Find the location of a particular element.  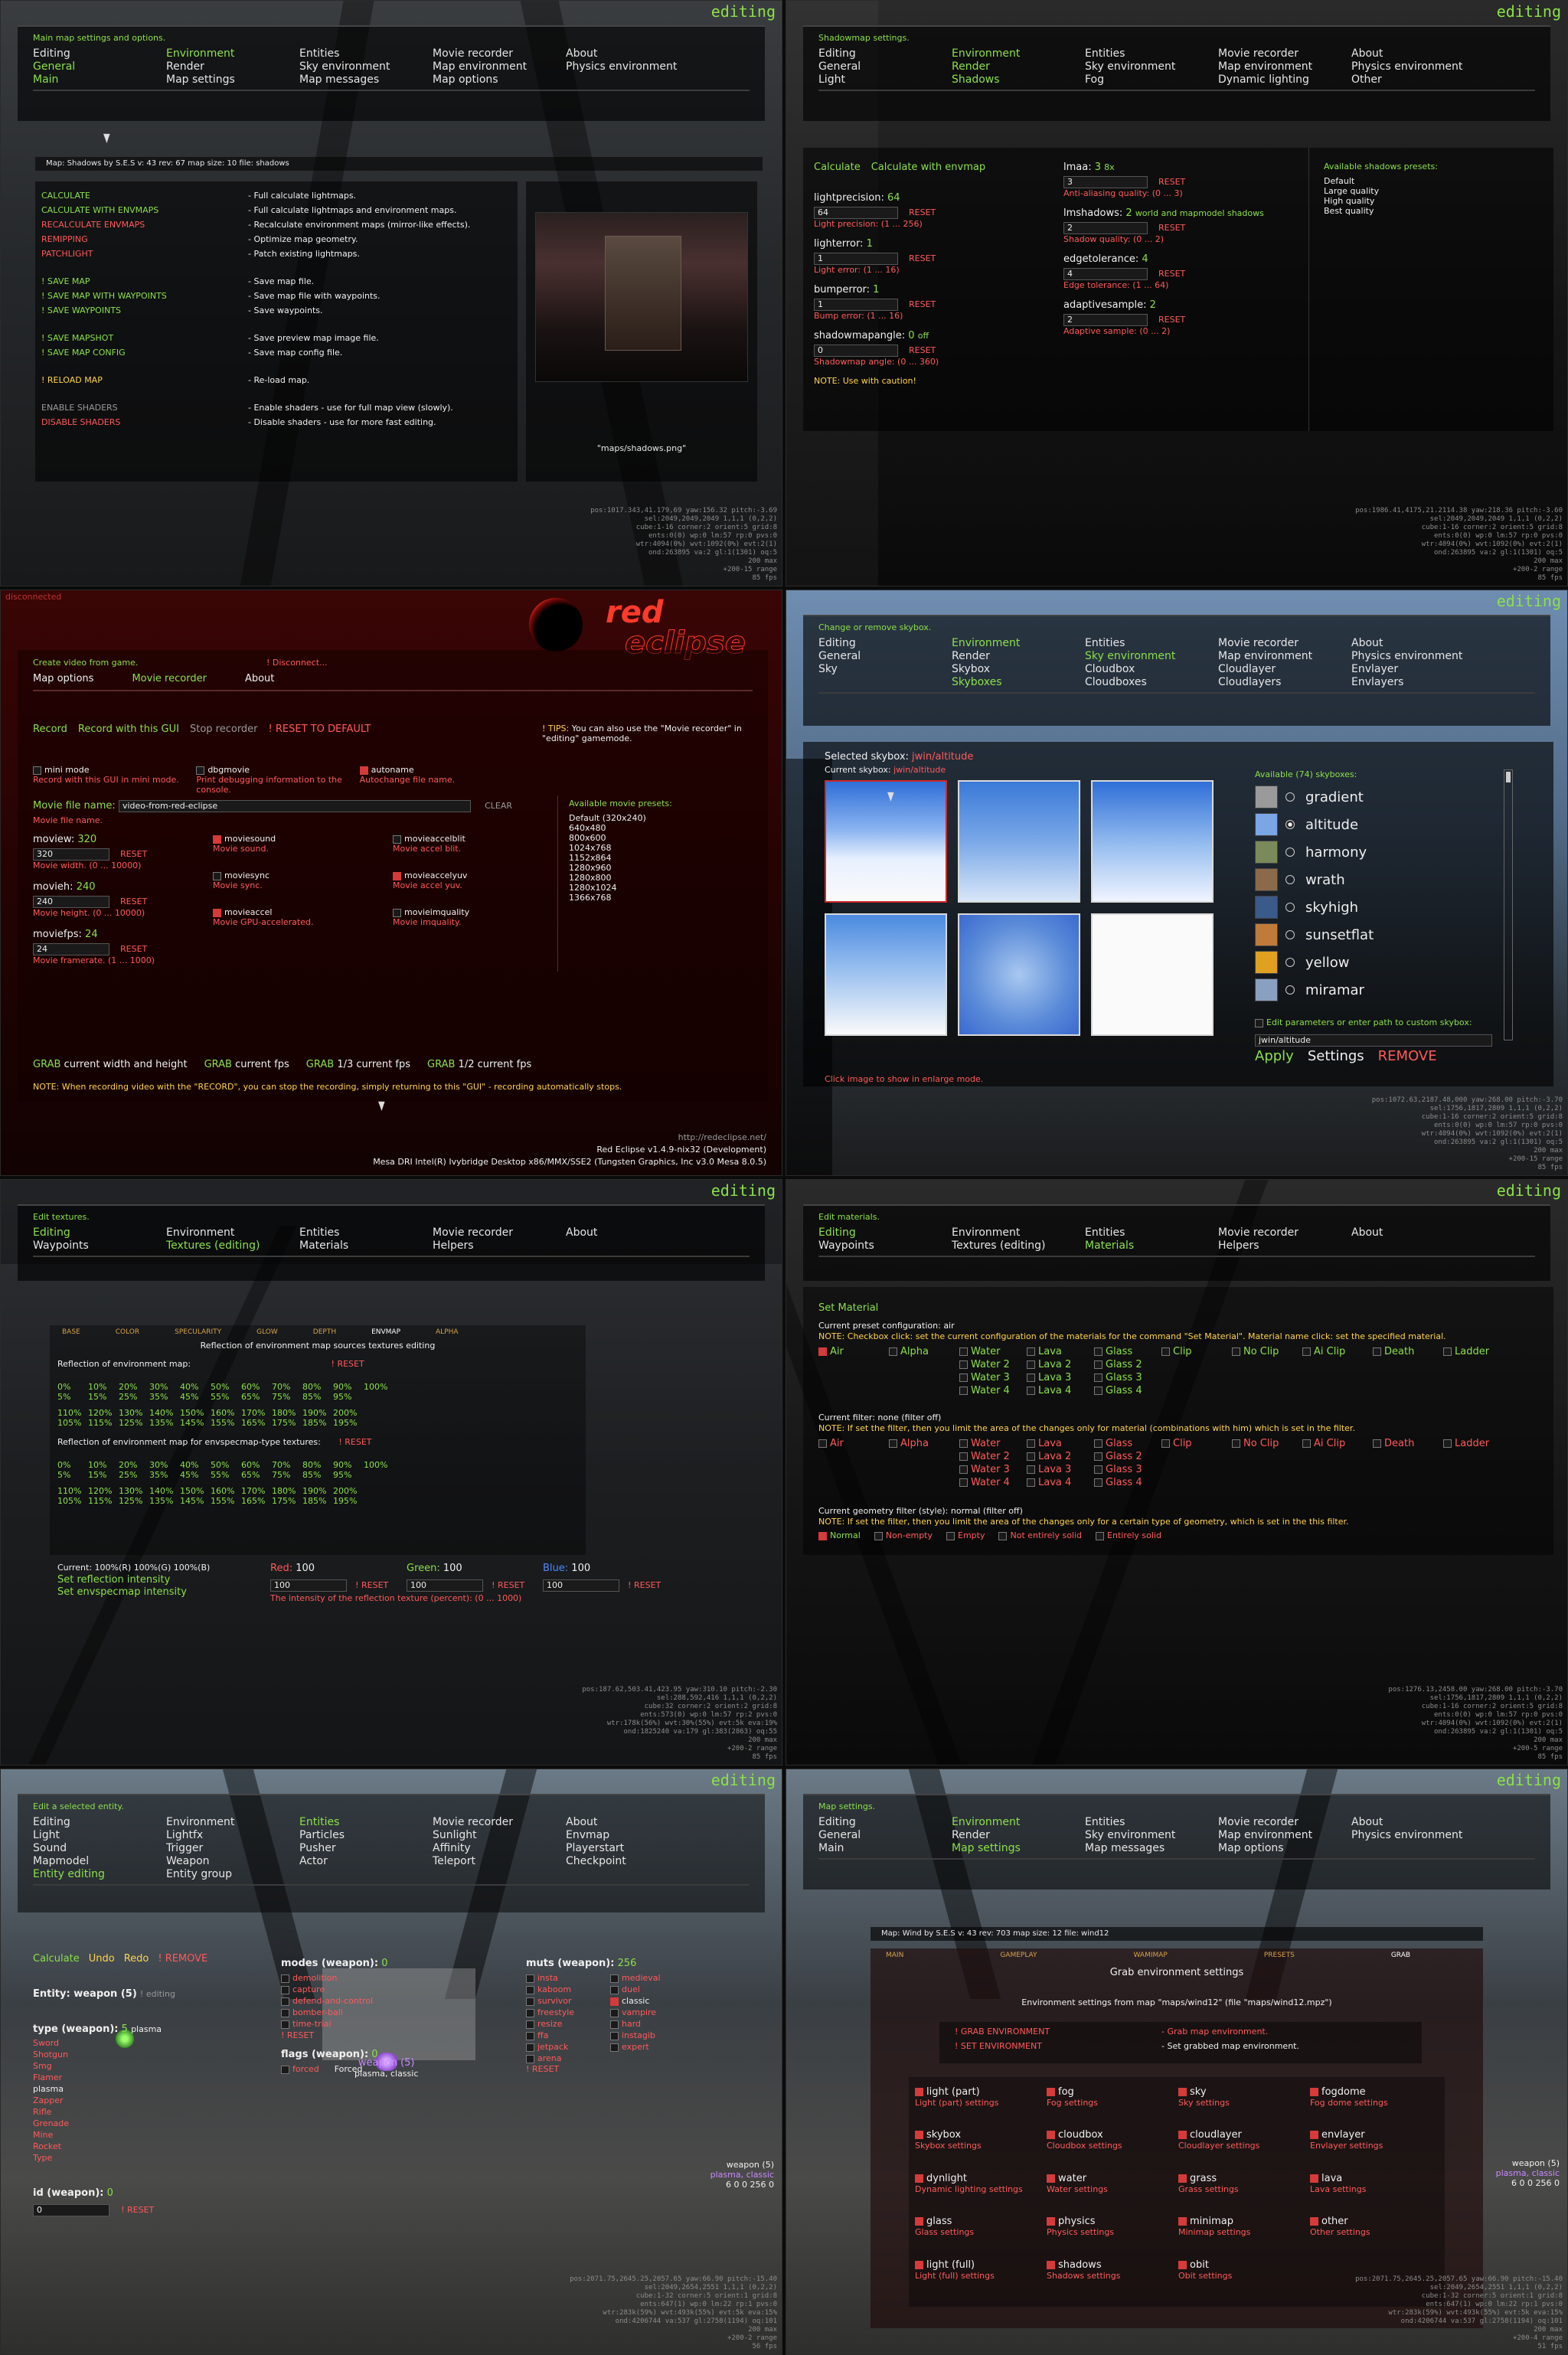

mut-option: expert is located at coordinates (648, 2047).